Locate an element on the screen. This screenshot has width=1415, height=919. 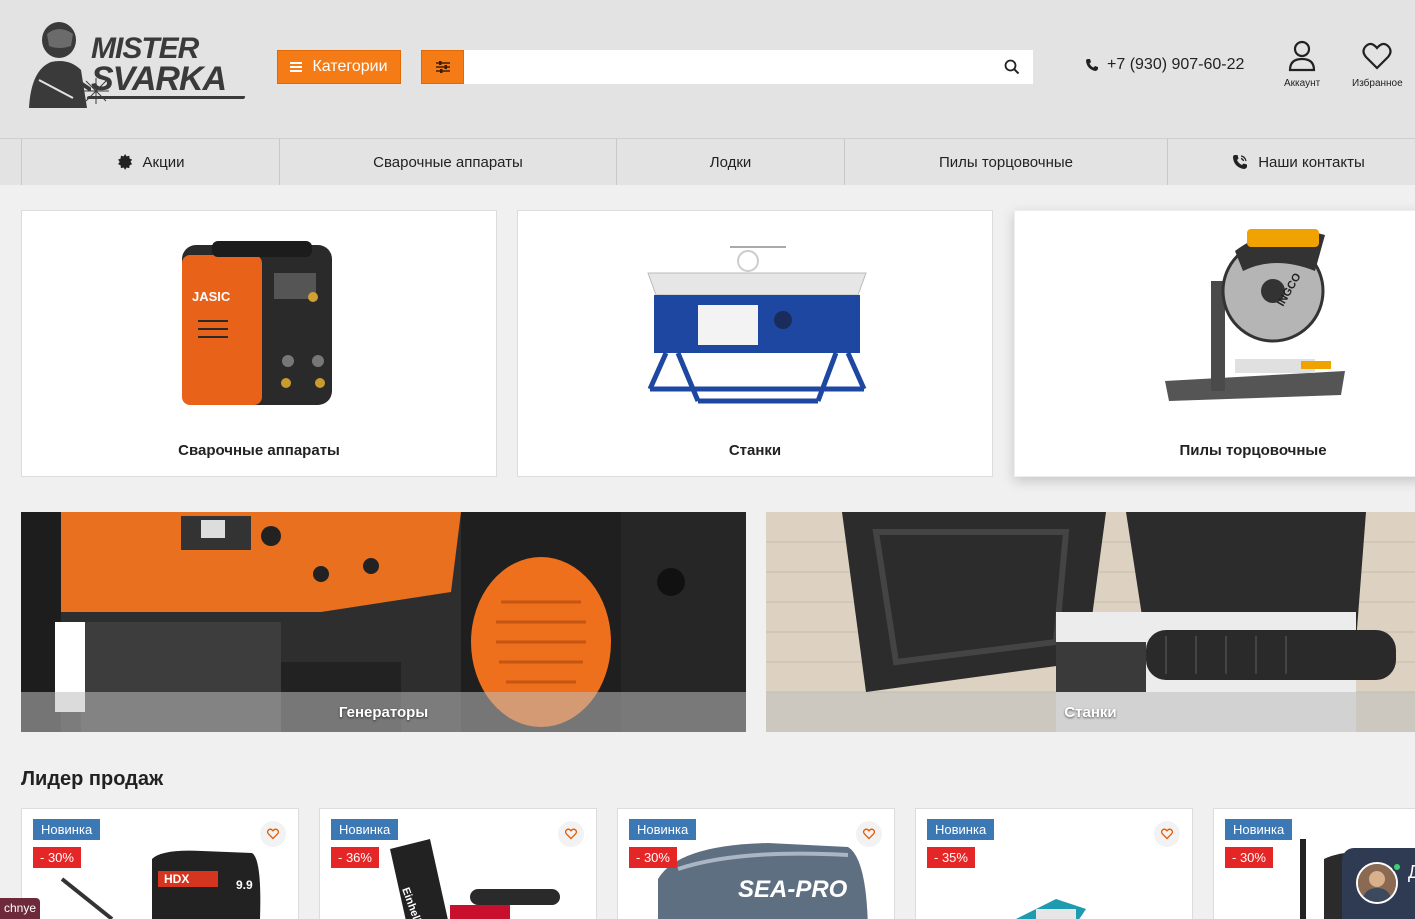
phone-icon is located at coordinates (1092, 65).